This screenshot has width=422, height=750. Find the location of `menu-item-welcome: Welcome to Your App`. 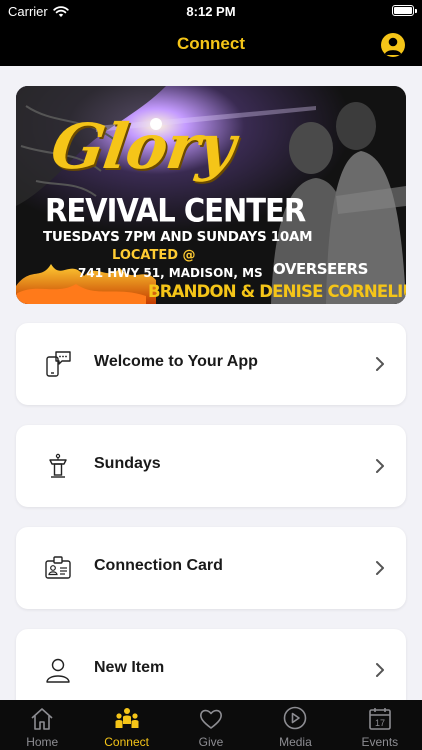

menu-item-welcome: Welcome to Your App is located at coordinates (211, 364).